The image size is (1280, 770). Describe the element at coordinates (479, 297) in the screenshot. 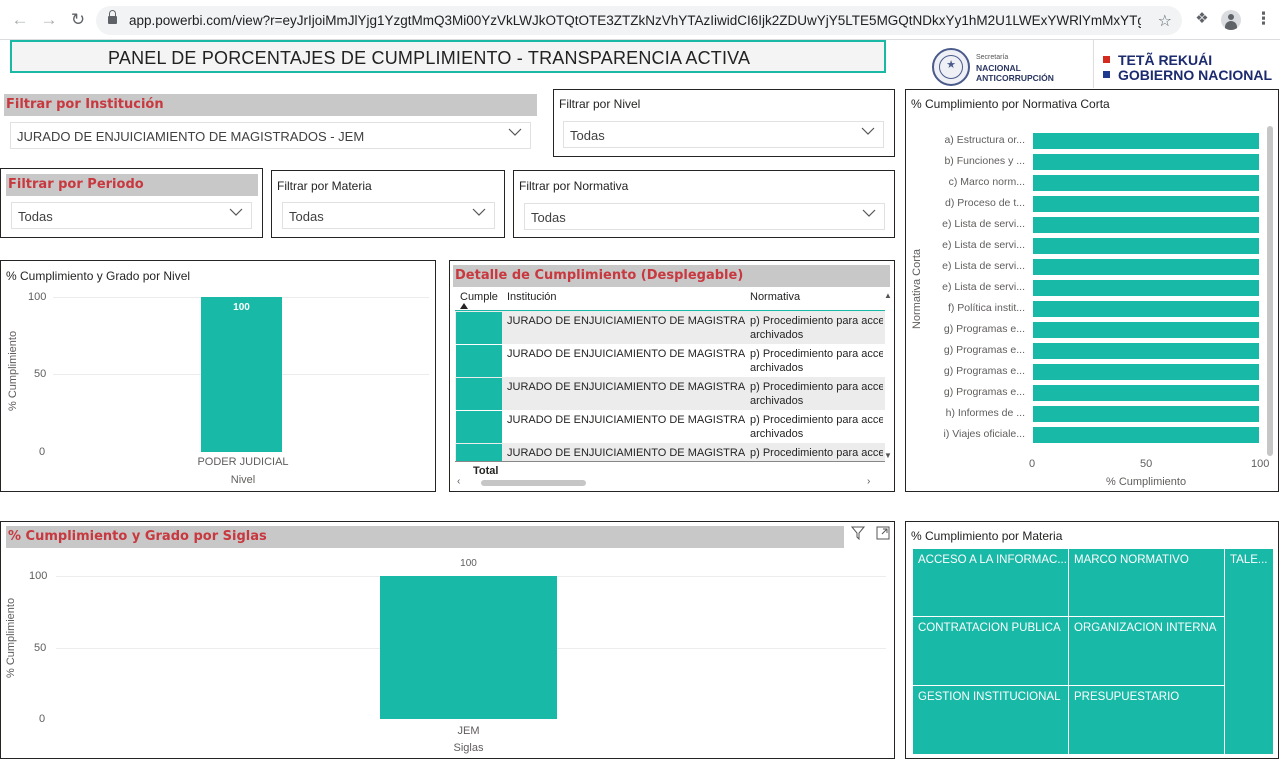

I see `column-header-cumple: Cumple` at that location.